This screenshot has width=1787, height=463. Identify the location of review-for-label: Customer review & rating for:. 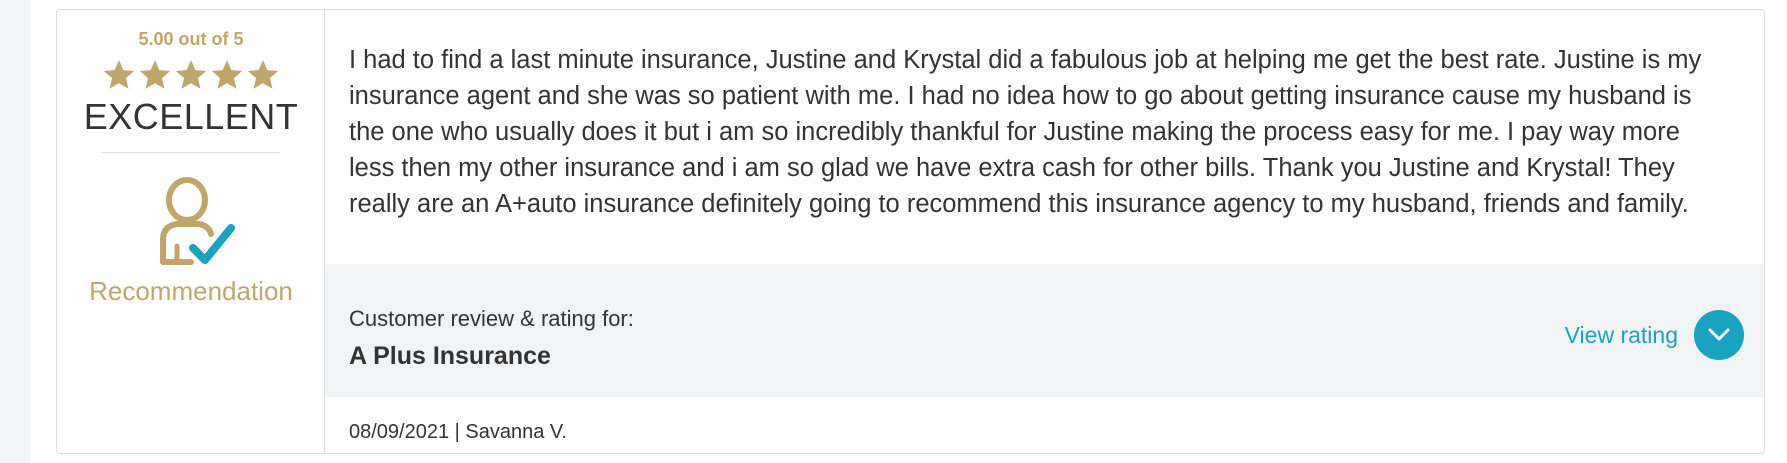
(491, 318).